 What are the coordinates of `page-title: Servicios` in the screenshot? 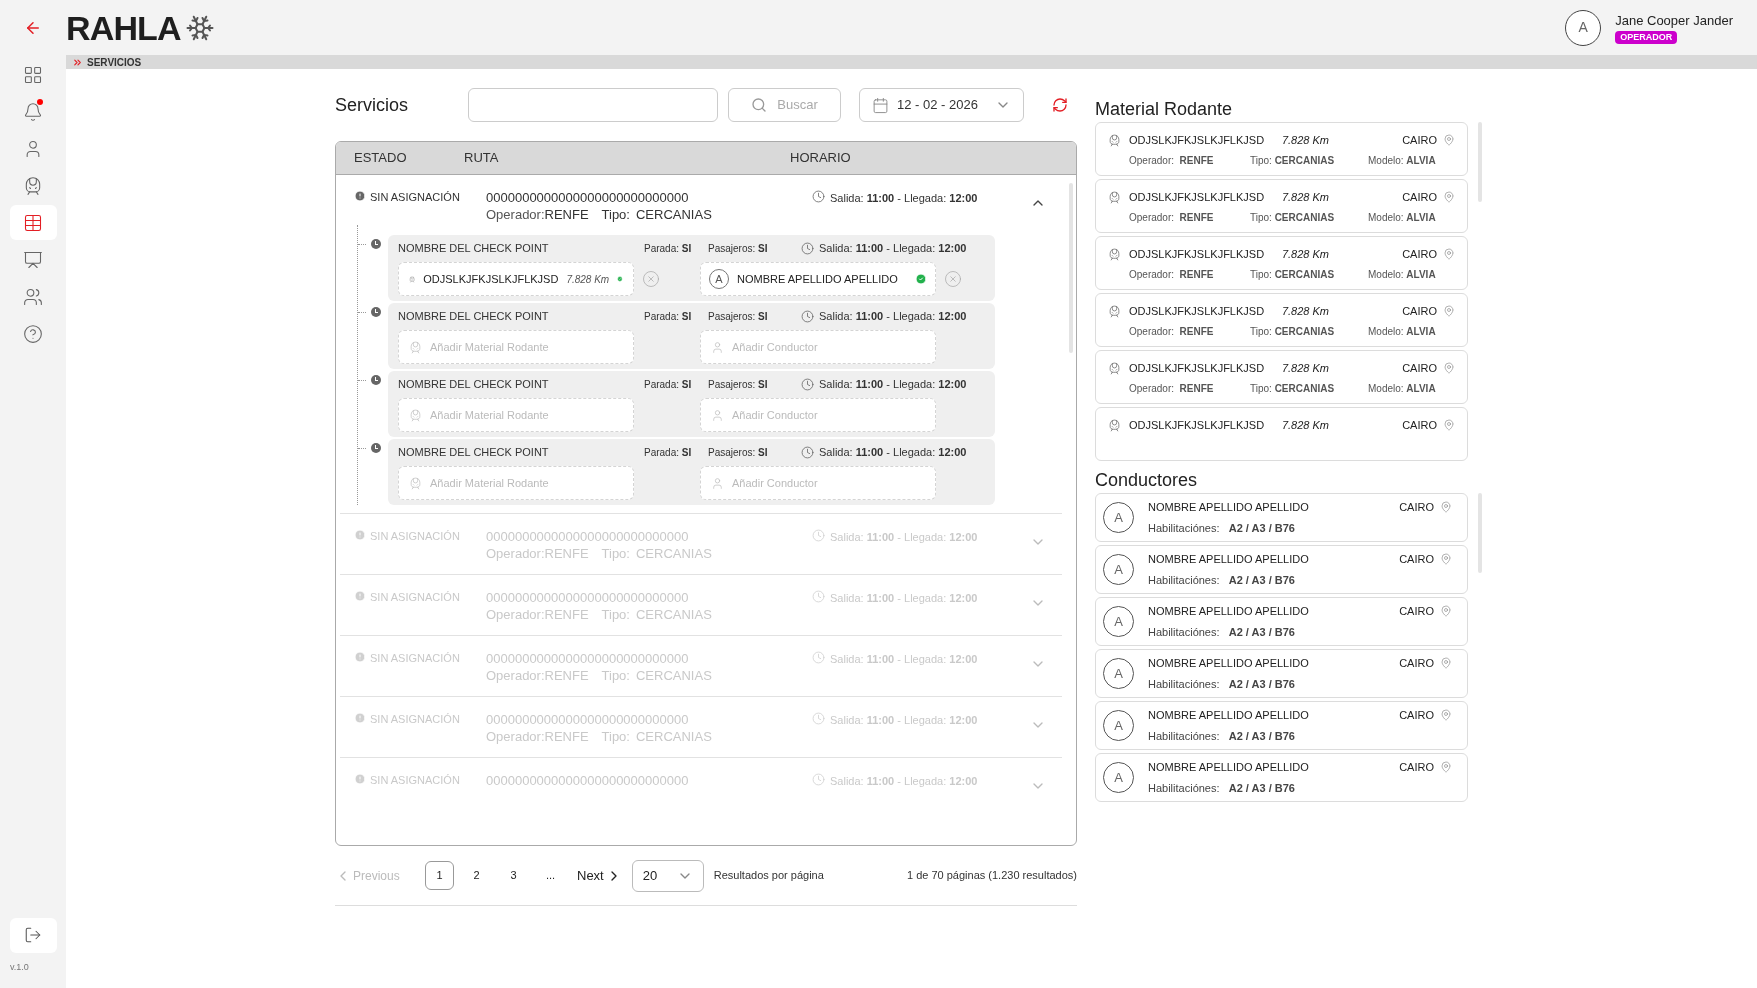 It's located at (372, 105).